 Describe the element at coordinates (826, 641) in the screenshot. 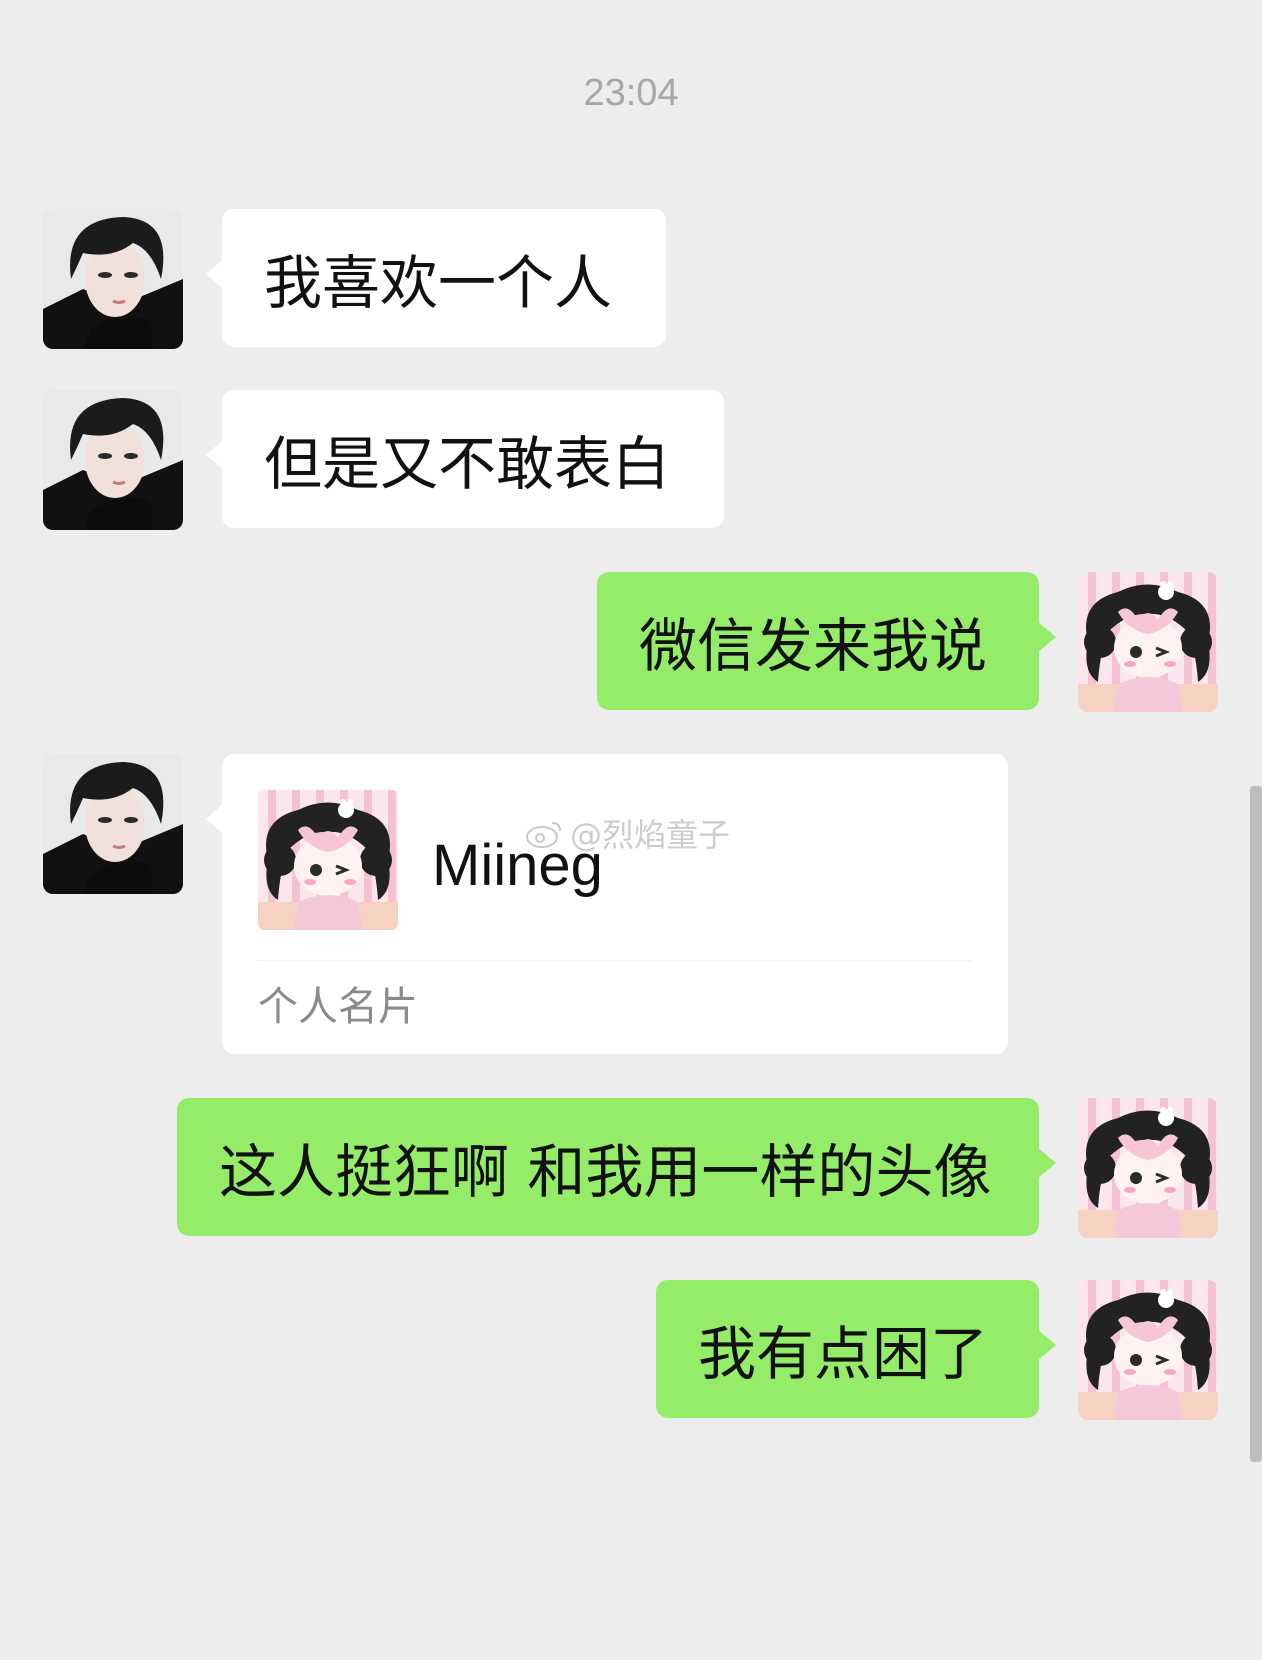

I see `message-bubble-outgoing: 微信发来我说` at that location.